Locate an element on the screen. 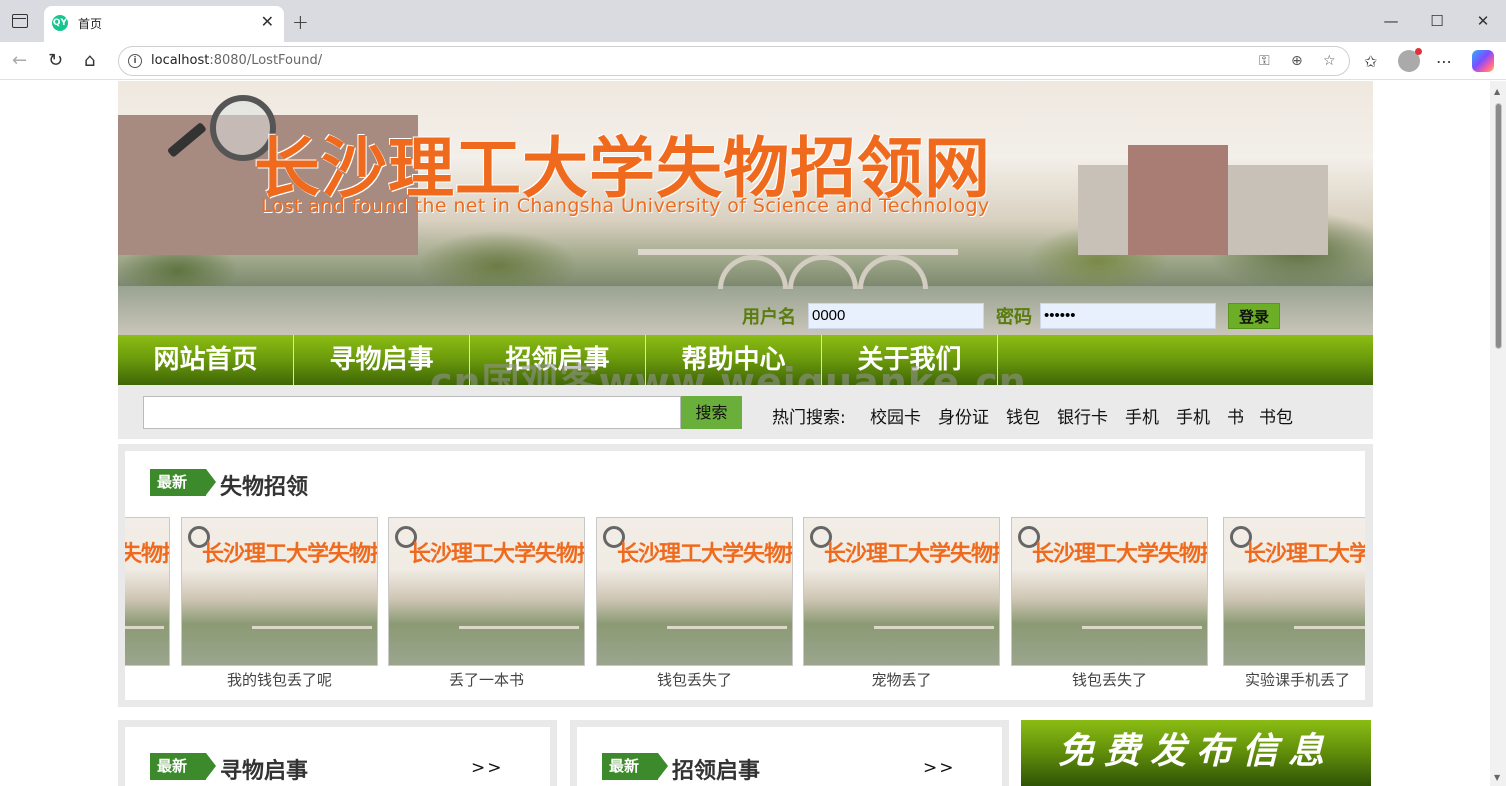 The height and width of the screenshot is (786, 1506). item-caption: 我的钱包丢了呢 is located at coordinates (279, 679).